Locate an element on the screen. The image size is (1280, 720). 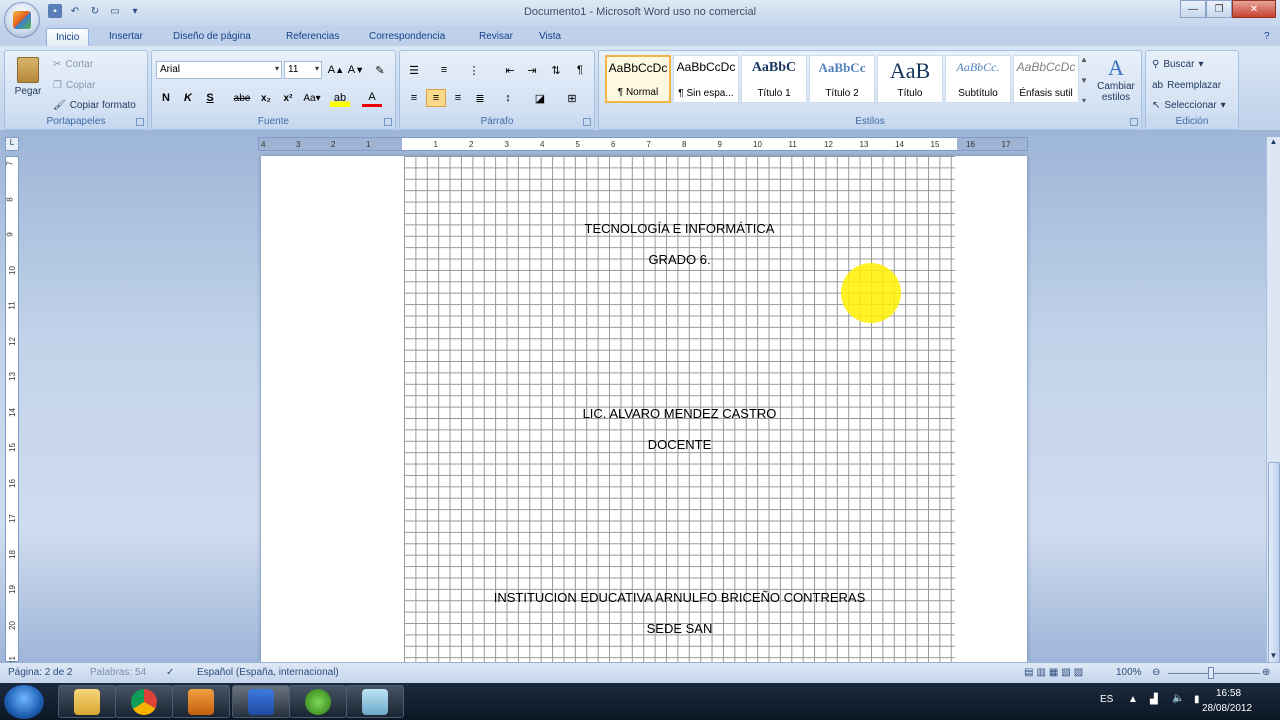
paragraph-launcher-icon is located at coordinates (587, 122).